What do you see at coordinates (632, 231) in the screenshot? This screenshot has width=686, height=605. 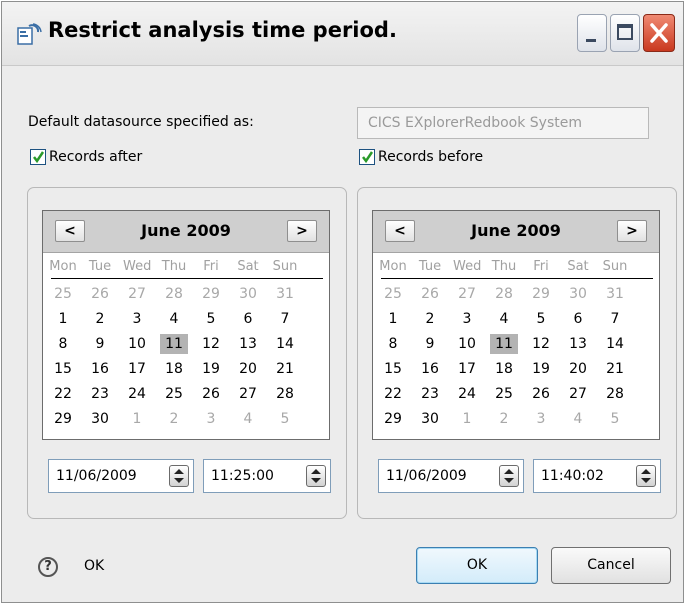 I see `next-month-button: >` at bounding box center [632, 231].